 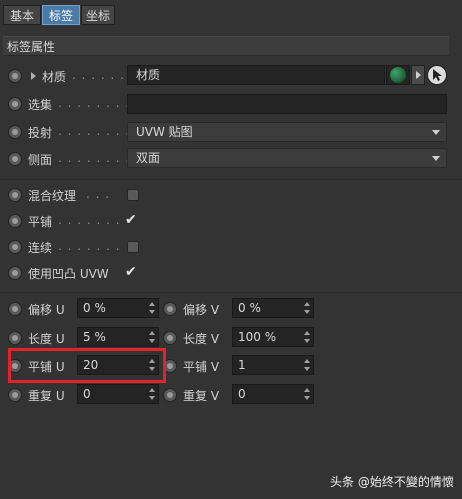 What do you see at coordinates (287, 104) in the screenshot?
I see `selection-field` at bounding box center [287, 104].